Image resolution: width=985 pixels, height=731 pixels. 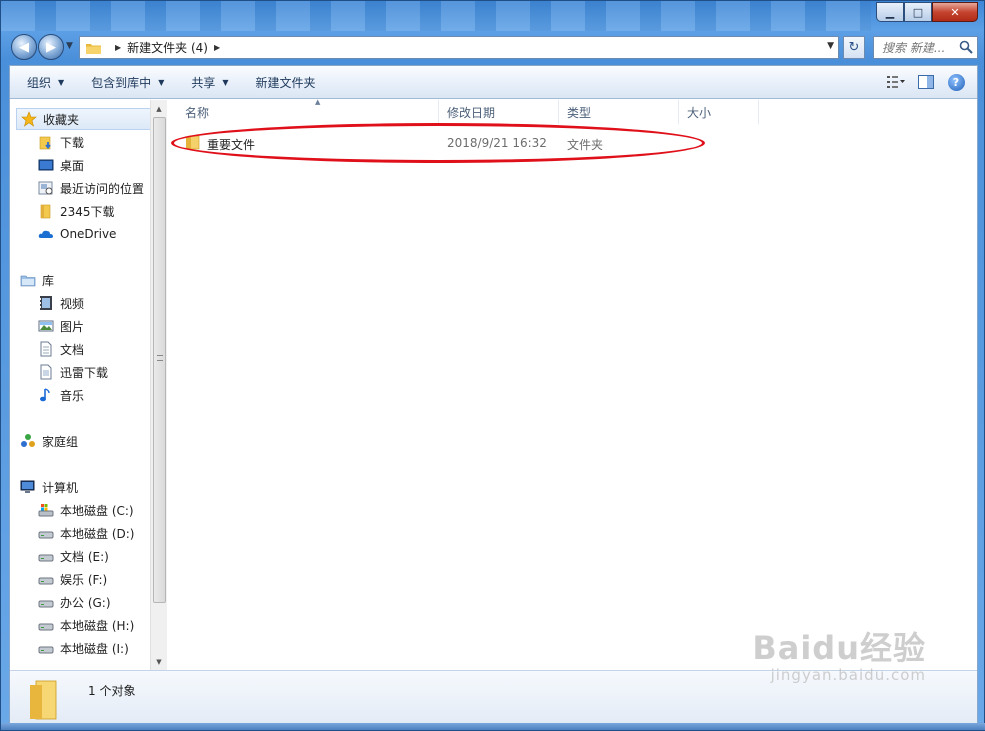 I want to click on view-options-icon, so click(x=896, y=82).